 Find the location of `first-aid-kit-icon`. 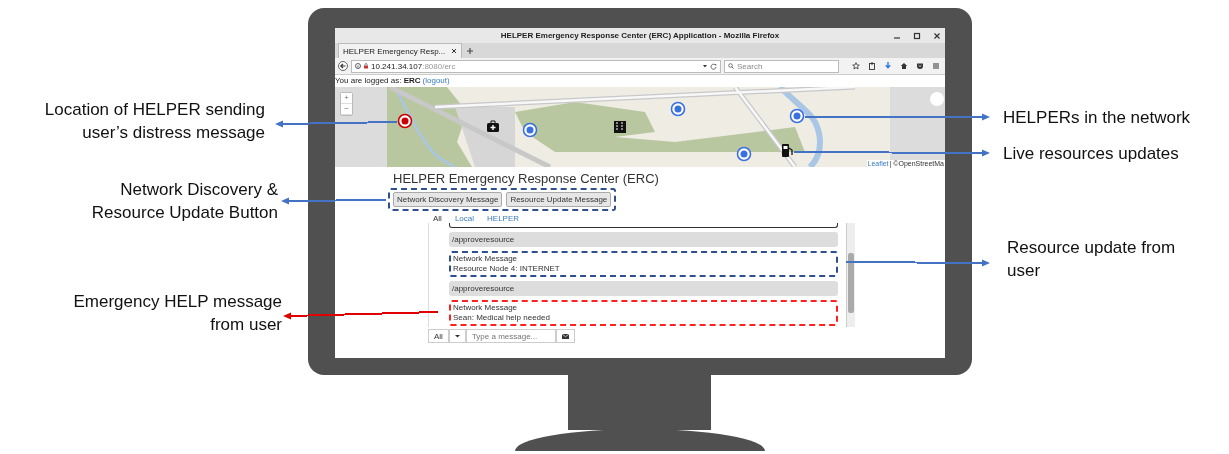

first-aid-kit-icon is located at coordinates (493, 126).